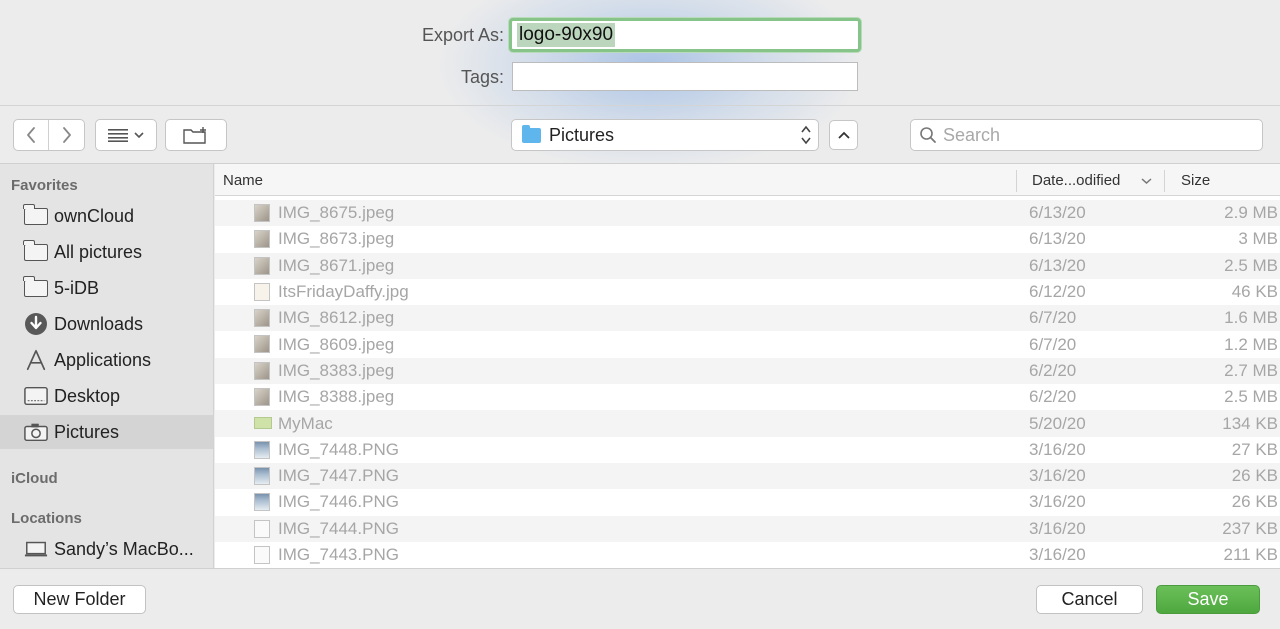 The width and height of the screenshot is (1280, 629). I want to click on file-name: ItsFridayDaffy.jpg, so click(343, 292).